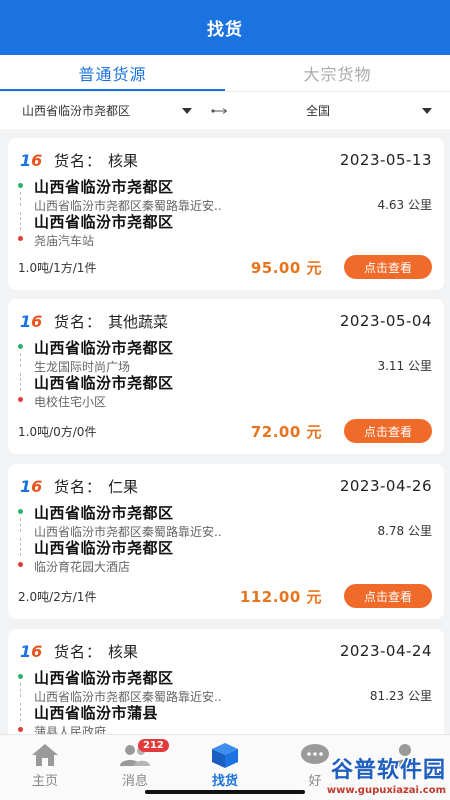 The height and width of the screenshot is (800, 450). Describe the element at coordinates (225, 755) in the screenshot. I see `cube-icon` at that location.